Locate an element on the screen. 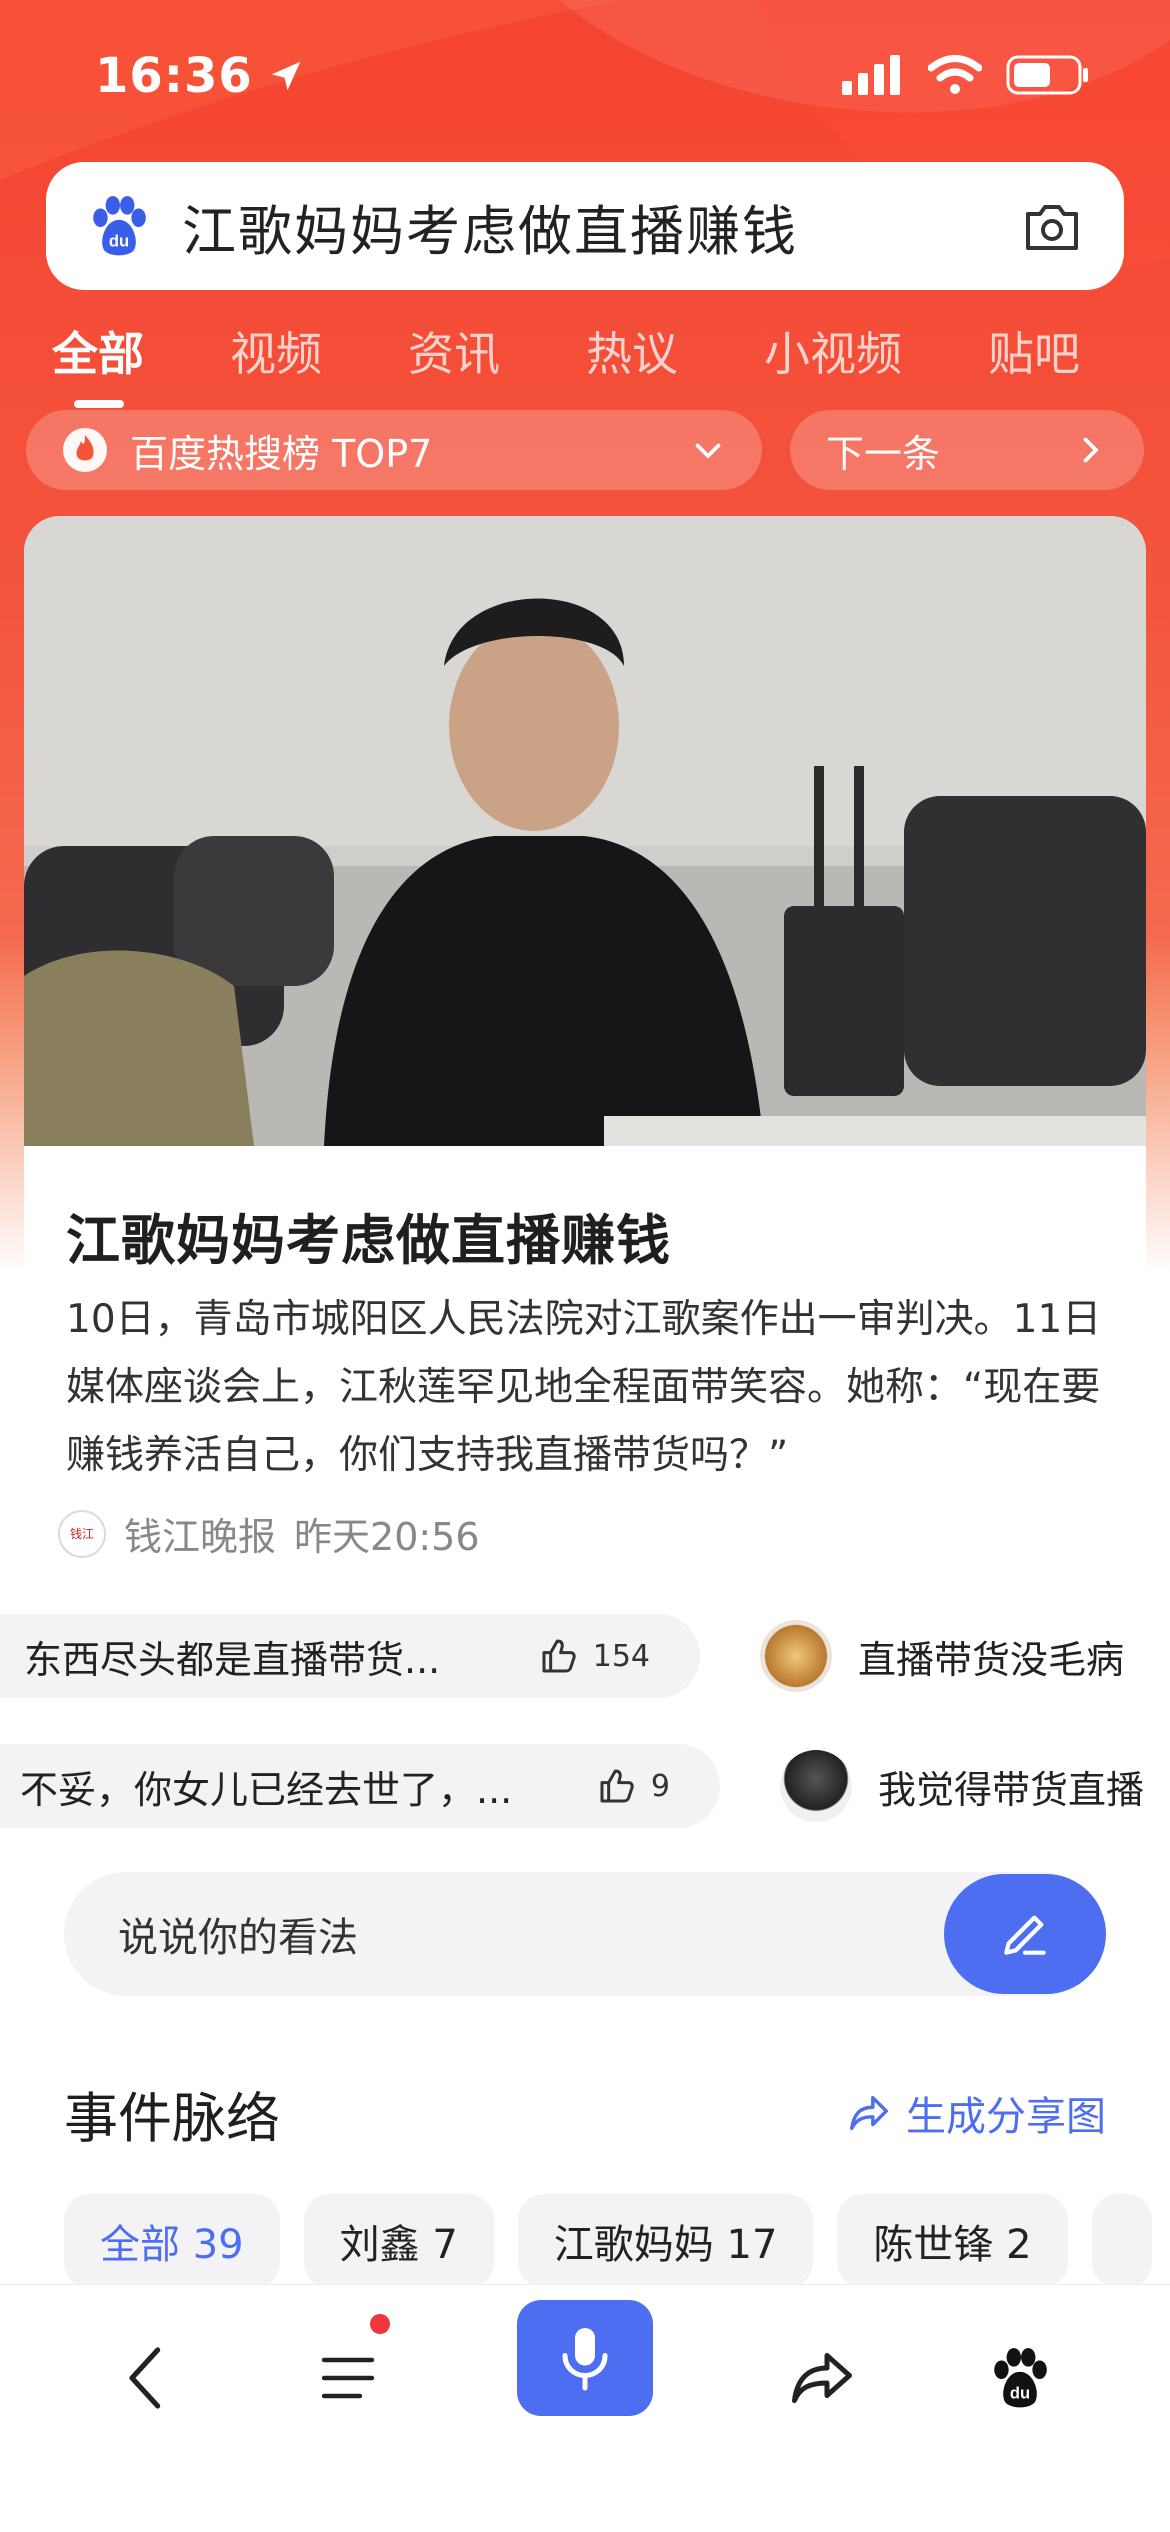 Image resolution: width=1170 pixels, height=2532 pixels. event-filter-chips: 全部 39 刘鑫 7 江歌妈妈 17 陈世锋 2 is located at coordinates (608, 2241).